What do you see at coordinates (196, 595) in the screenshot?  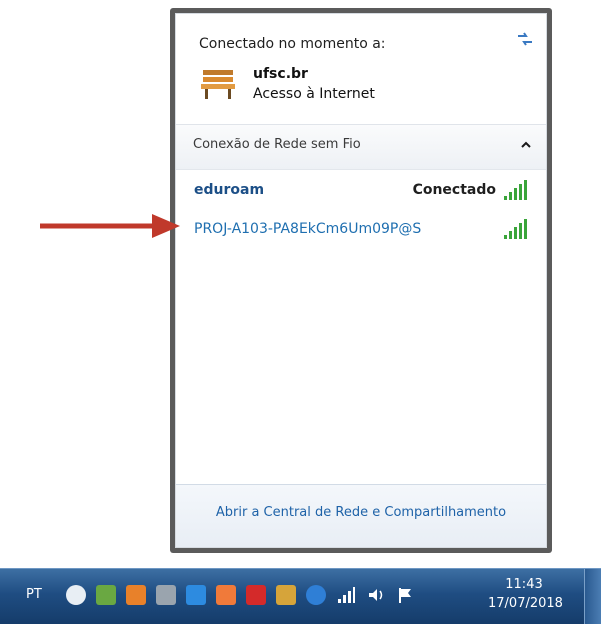 I see `onedrive-icon` at bounding box center [196, 595].